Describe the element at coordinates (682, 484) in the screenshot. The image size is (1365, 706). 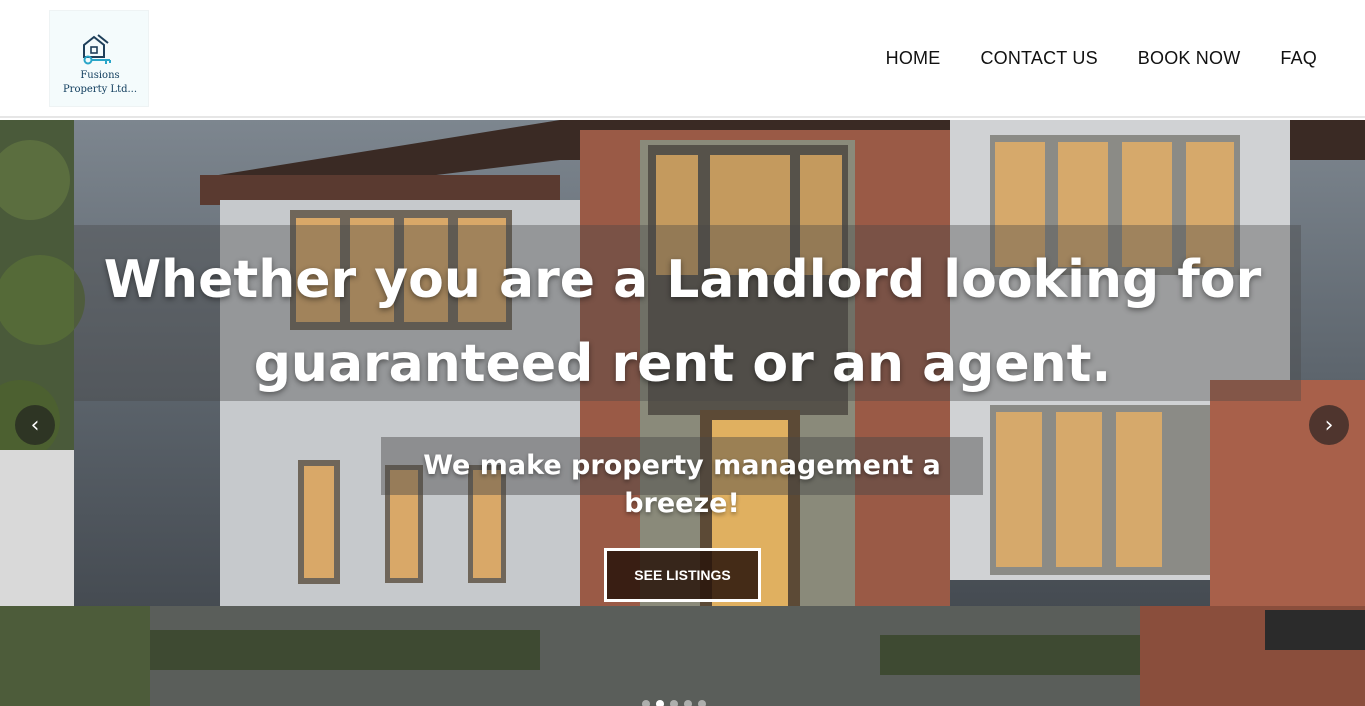
I see `hero-subheadline: We make property management a breeze!` at that location.